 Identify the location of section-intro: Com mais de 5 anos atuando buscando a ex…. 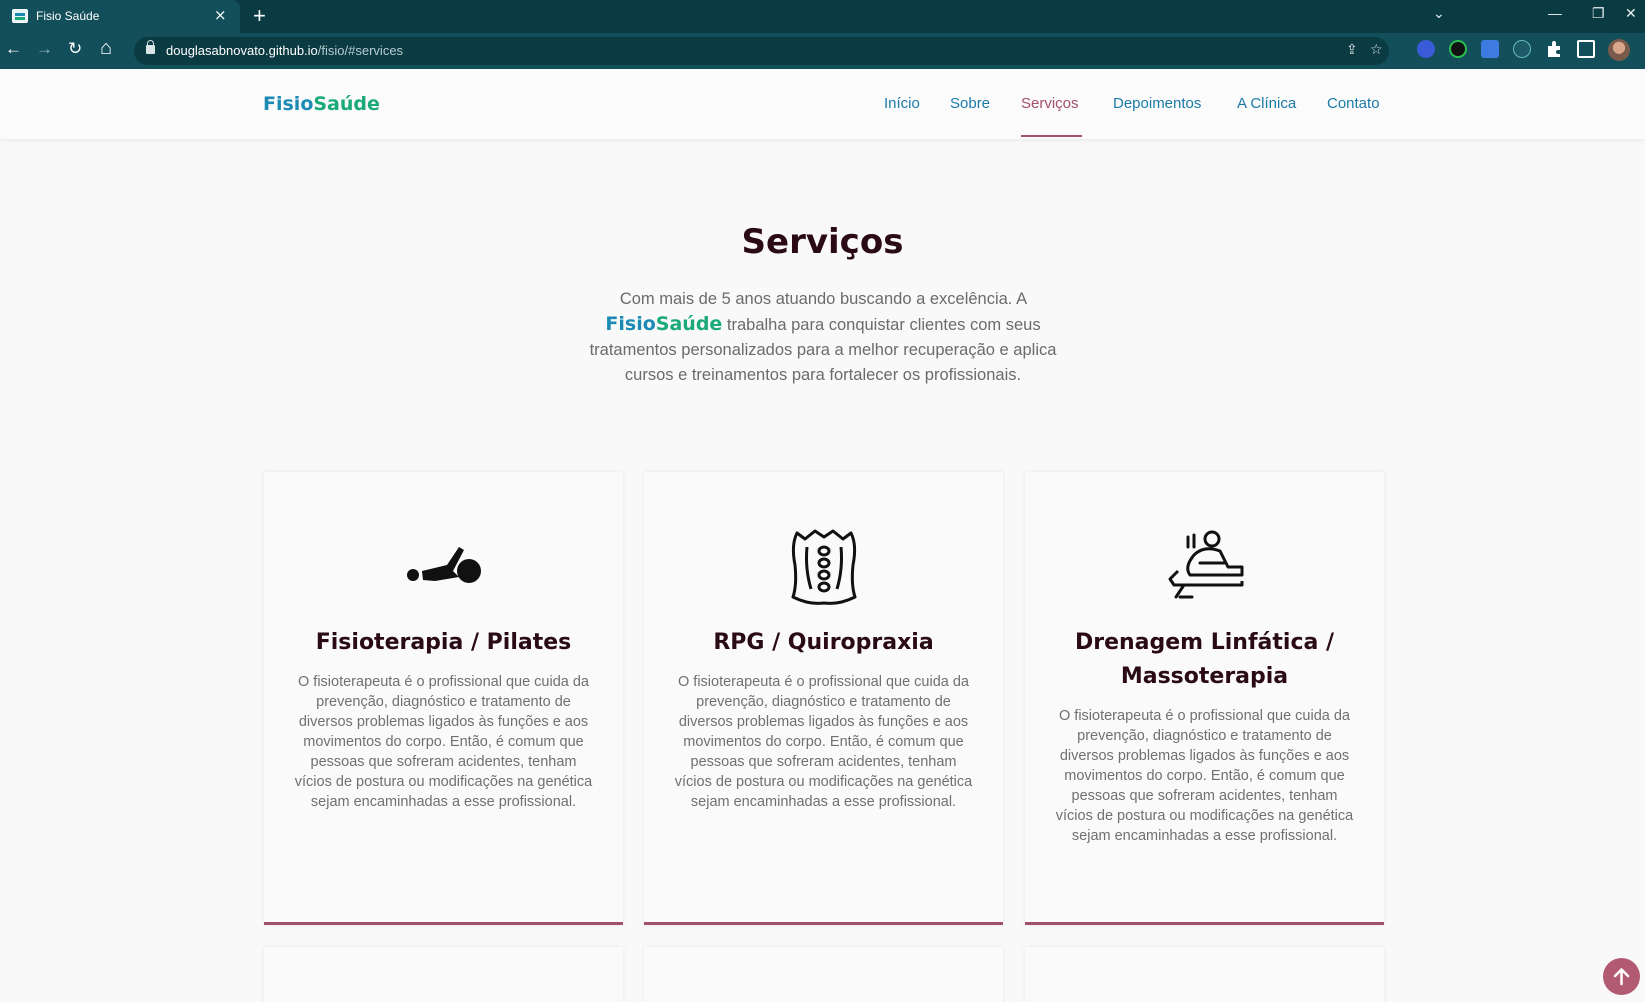
(823, 337).